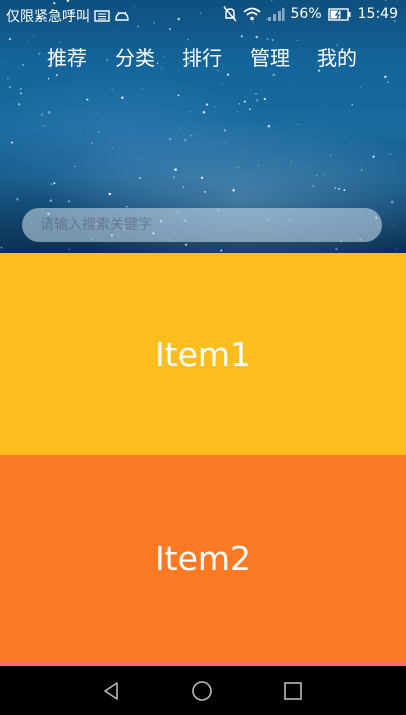 The height and width of the screenshot is (715, 406). Describe the element at coordinates (202, 58) in the screenshot. I see `tab-ranking: 排行` at that location.